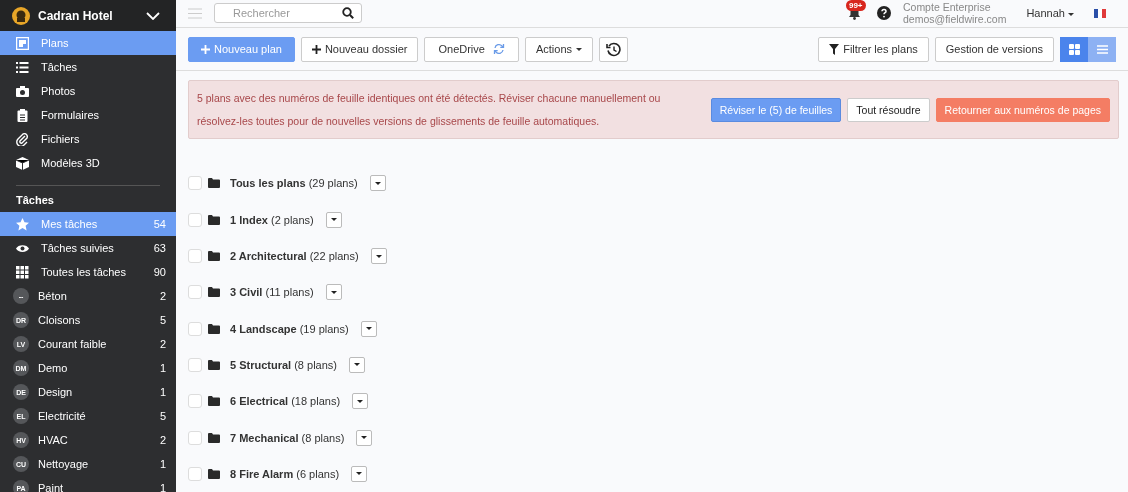 The image size is (1128, 492). What do you see at coordinates (294, 256) in the screenshot?
I see `folder-name: 2 Architectural (22 plans)` at bounding box center [294, 256].